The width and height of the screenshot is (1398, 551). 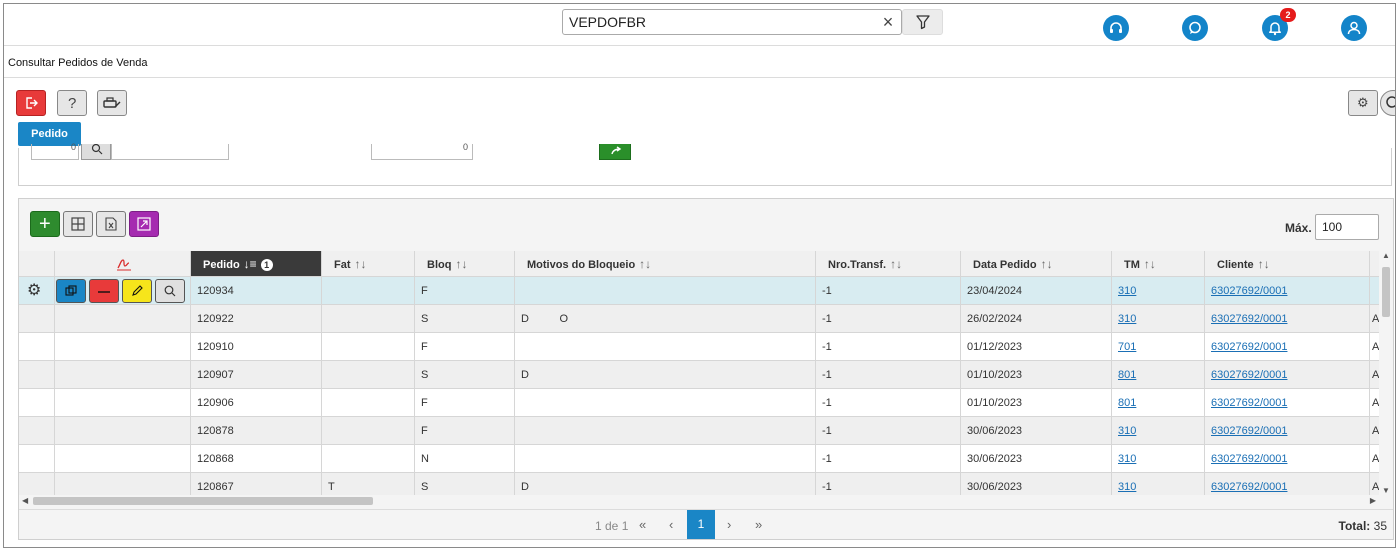 What do you see at coordinates (55, 151) in the screenshot?
I see `filter-field-1: 0` at bounding box center [55, 151].